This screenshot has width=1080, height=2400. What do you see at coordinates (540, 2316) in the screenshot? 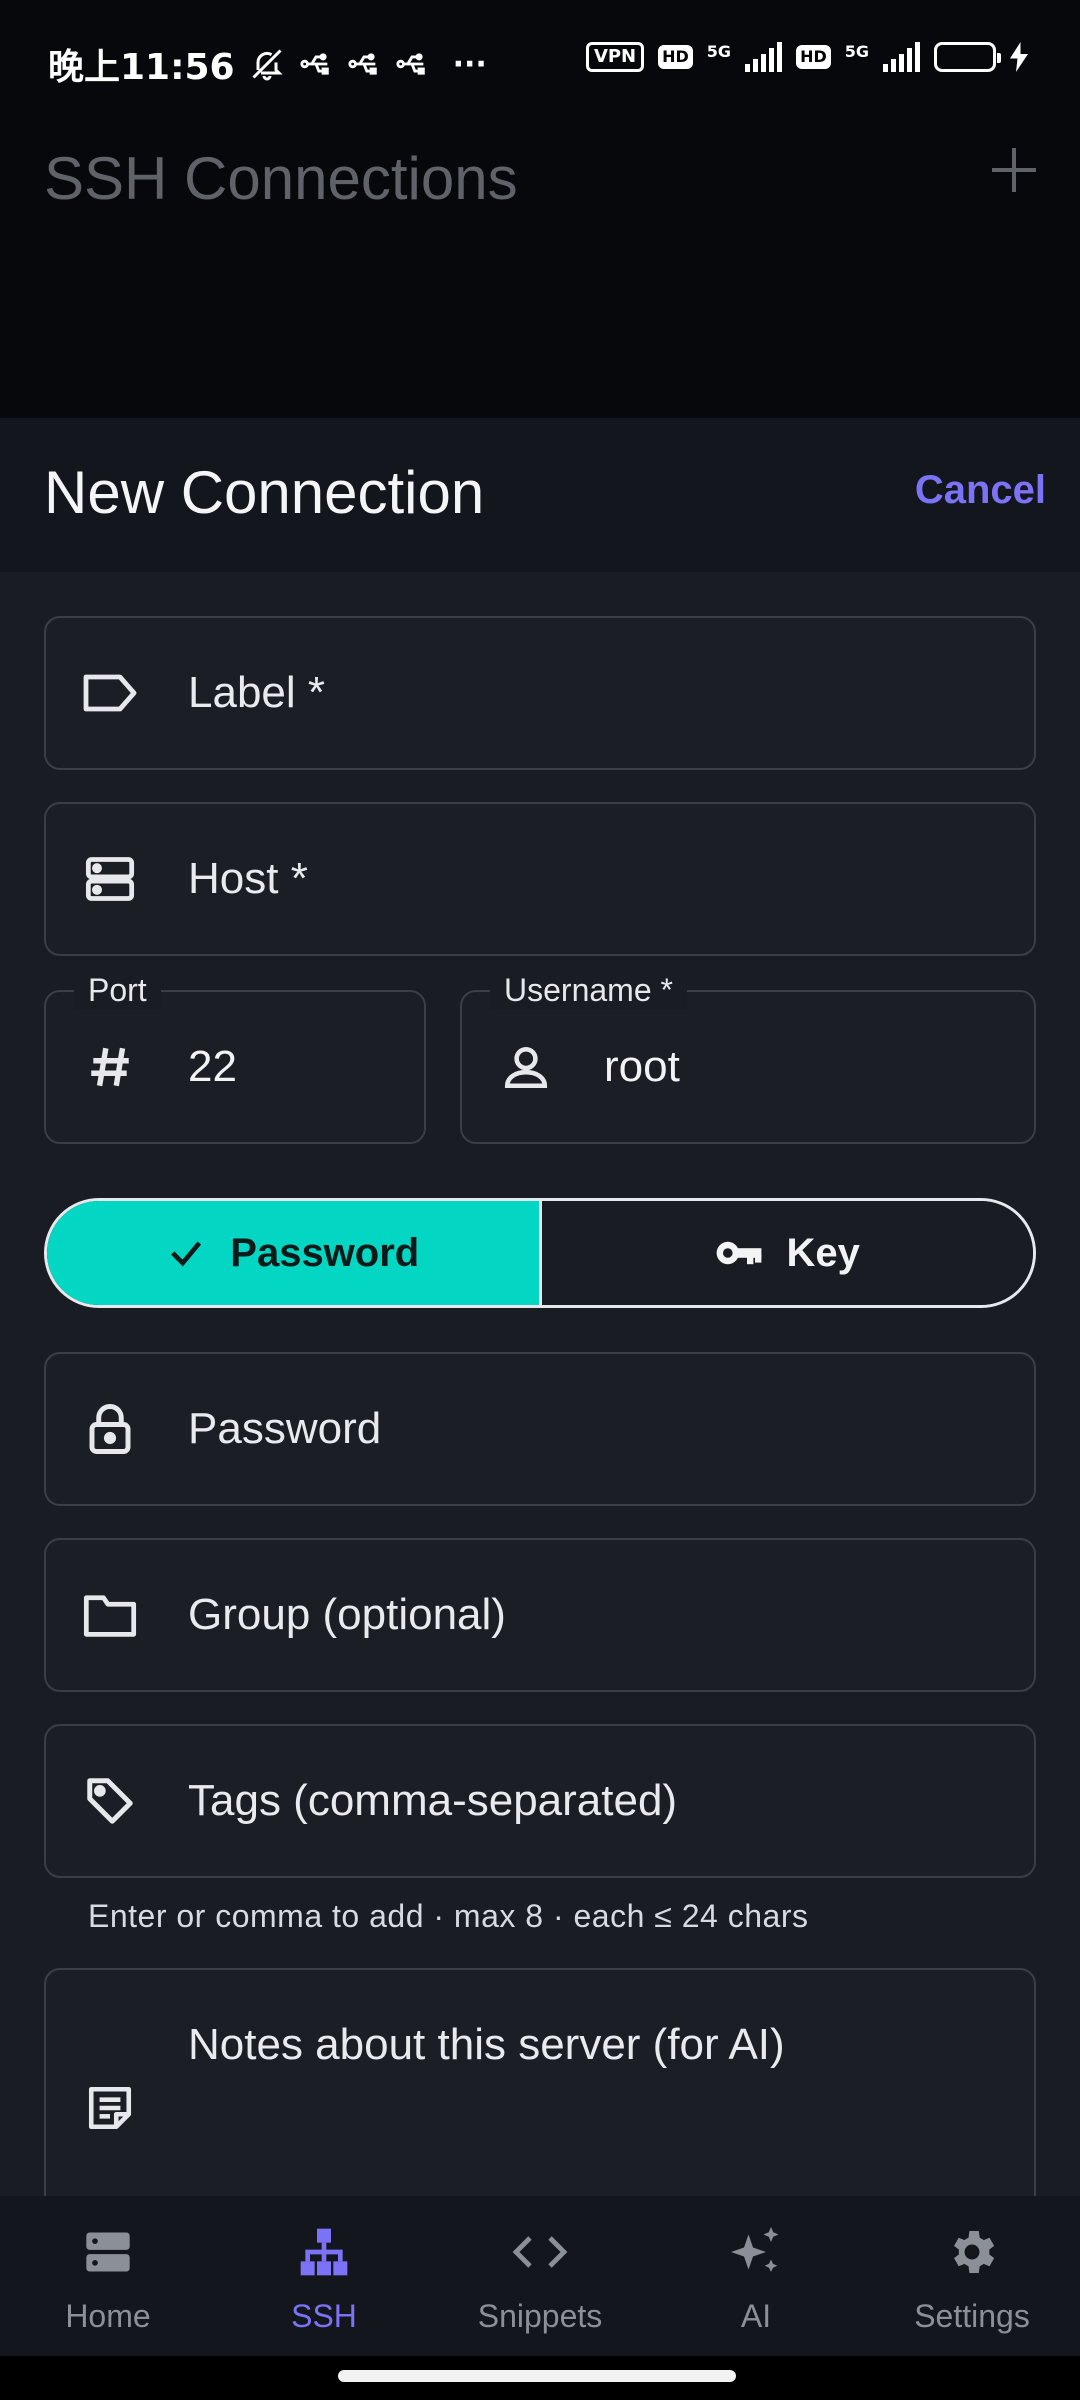
I see `nav-label-snippets: Snippets` at bounding box center [540, 2316].